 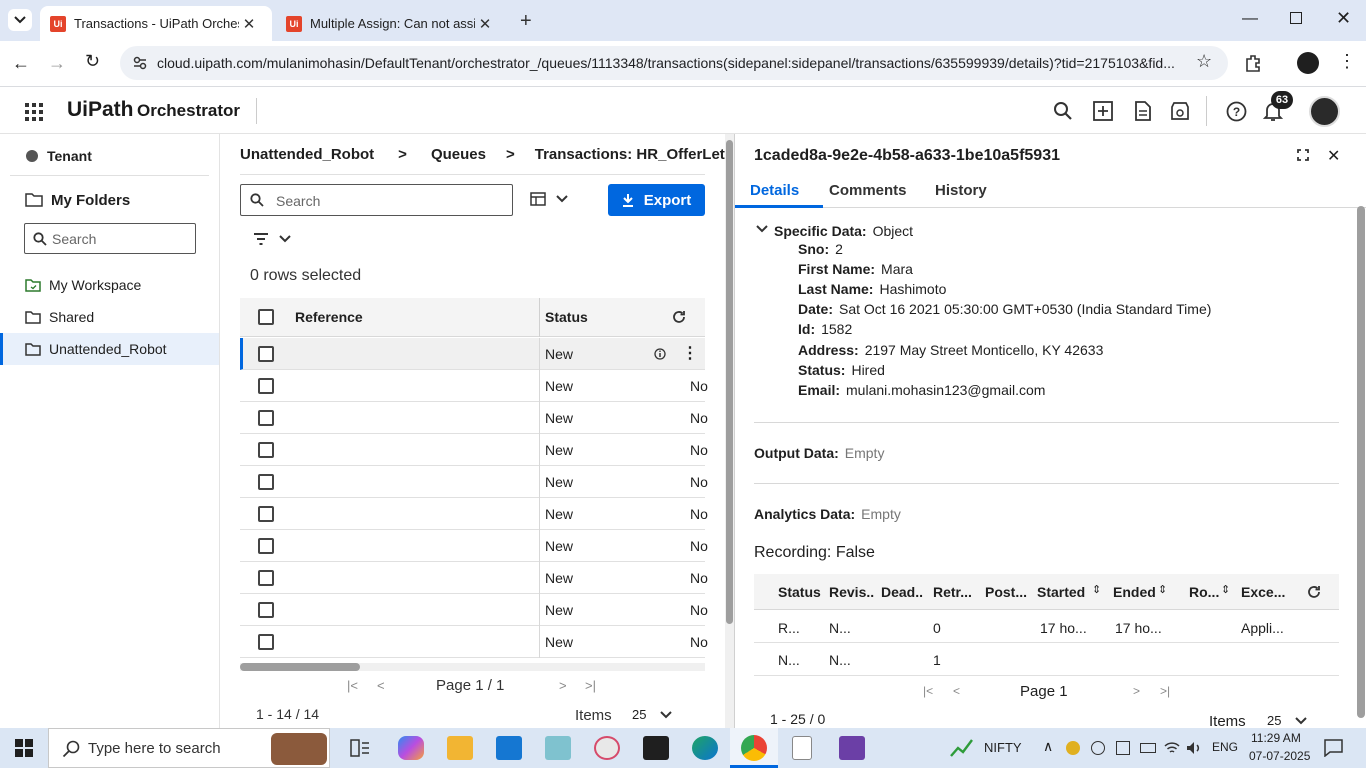 I want to click on sidebar-item-shared: Shared, so click(x=109, y=317).